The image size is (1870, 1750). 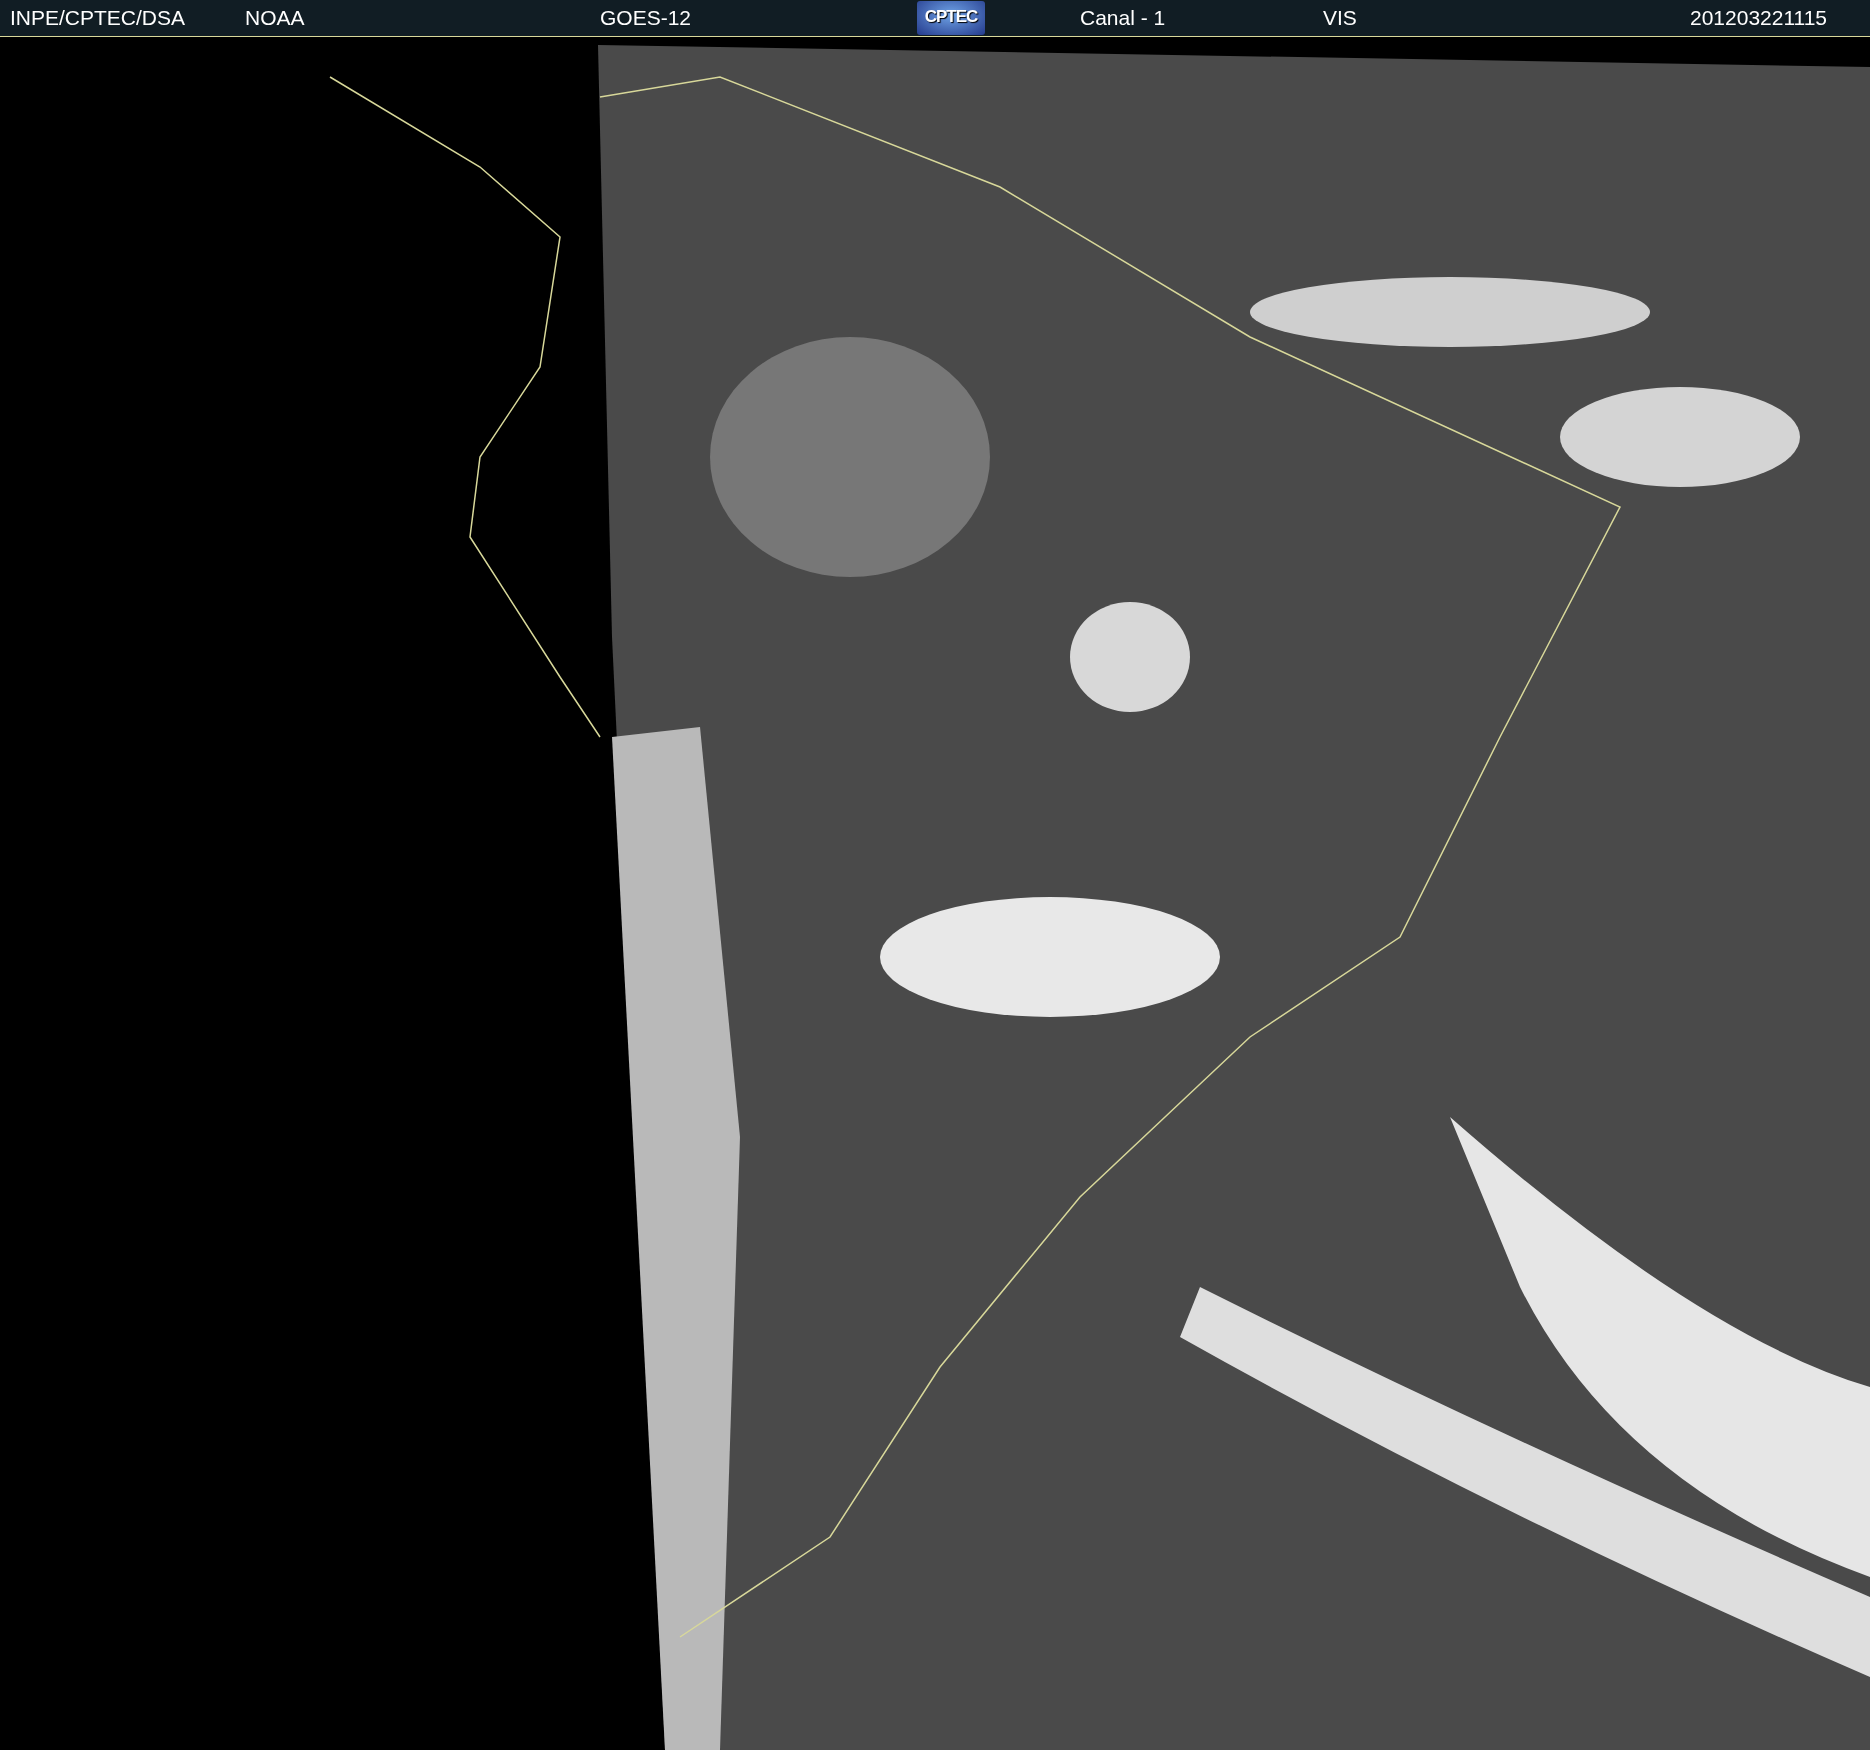 I want to click on header-label: NOAA, so click(x=275, y=17).